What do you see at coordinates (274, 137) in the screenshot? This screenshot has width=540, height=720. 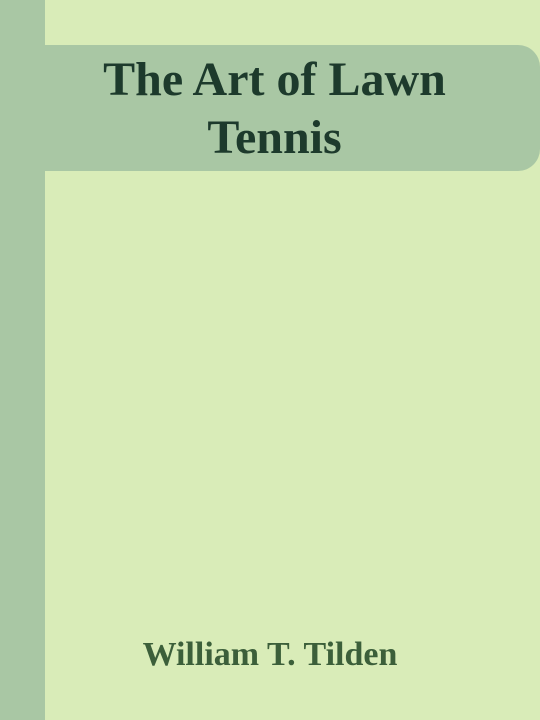 I see `book-title-line-2: Tennis` at bounding box center [274, 137].